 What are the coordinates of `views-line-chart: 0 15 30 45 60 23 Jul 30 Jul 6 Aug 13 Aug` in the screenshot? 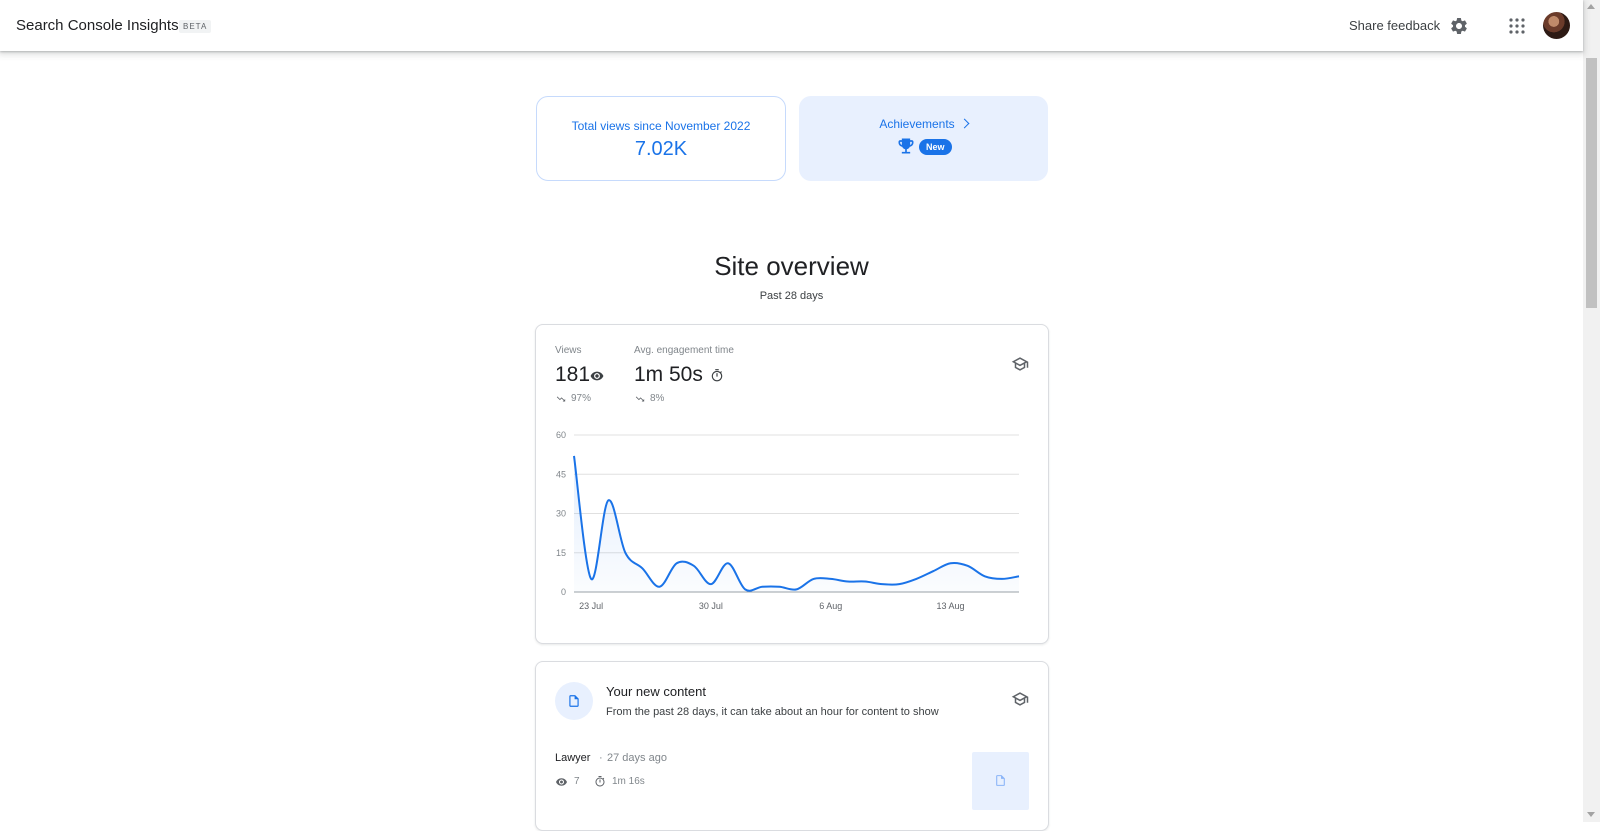 It's located at (793, 520).